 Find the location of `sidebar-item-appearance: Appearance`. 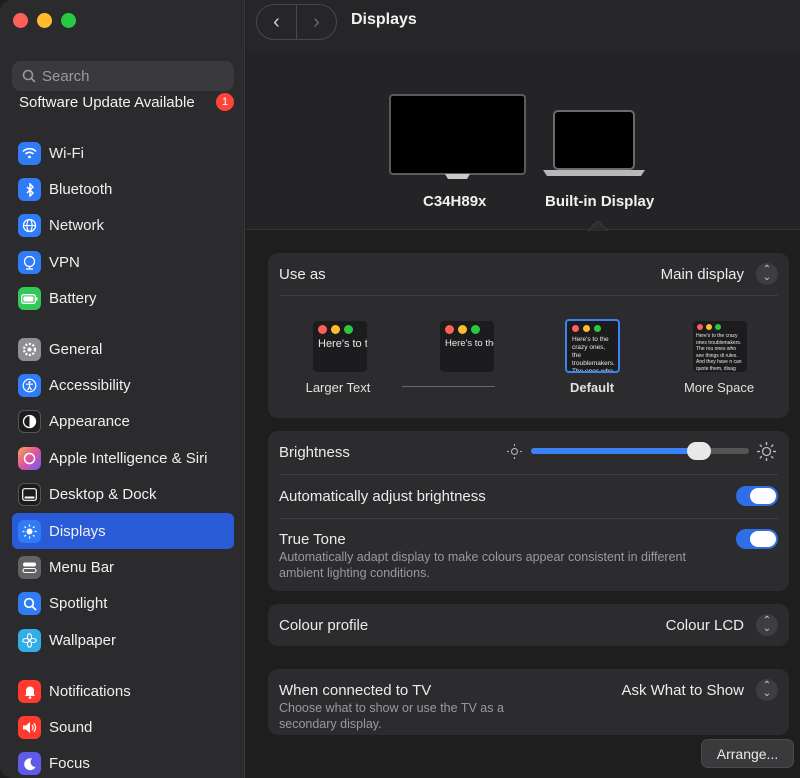

sidebar-item-appearance: Appearance is located at coordinates (123, 422).